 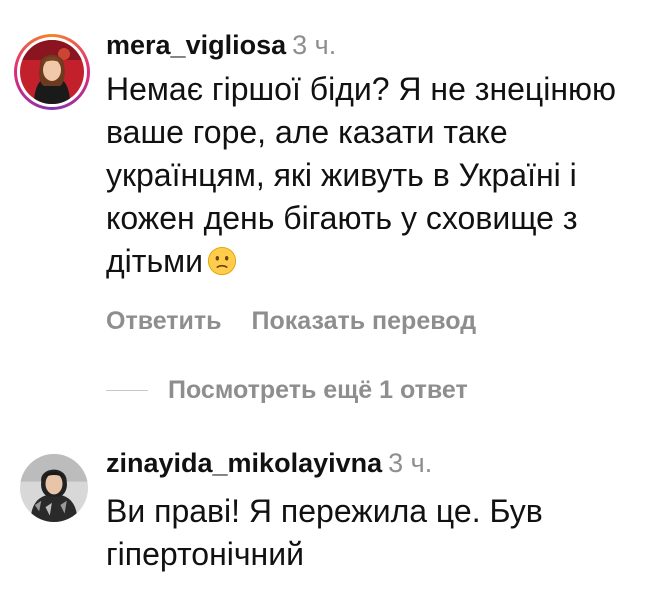 I want to click on avatar-image-wrap, so click(x=54, y=488).